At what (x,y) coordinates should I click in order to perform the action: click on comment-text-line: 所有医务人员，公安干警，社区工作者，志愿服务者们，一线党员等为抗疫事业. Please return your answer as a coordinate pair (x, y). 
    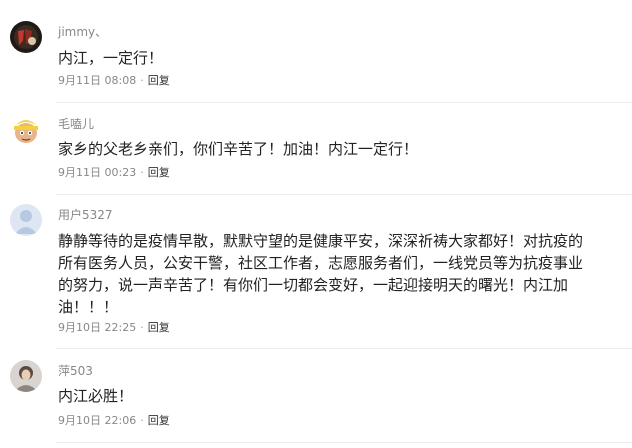
    Looking at the image, I should click on (321, 263).